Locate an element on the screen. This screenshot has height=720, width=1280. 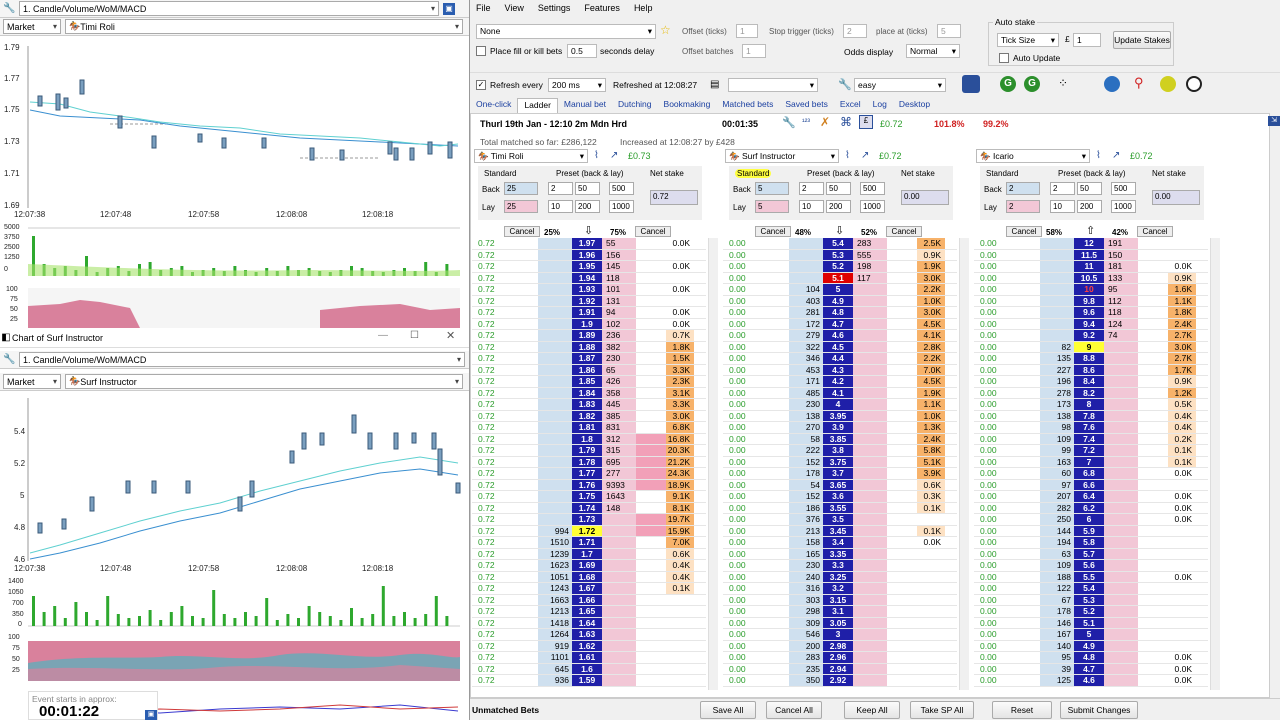
lay-amount-cell: 102 is located at coordinates (619, 323).